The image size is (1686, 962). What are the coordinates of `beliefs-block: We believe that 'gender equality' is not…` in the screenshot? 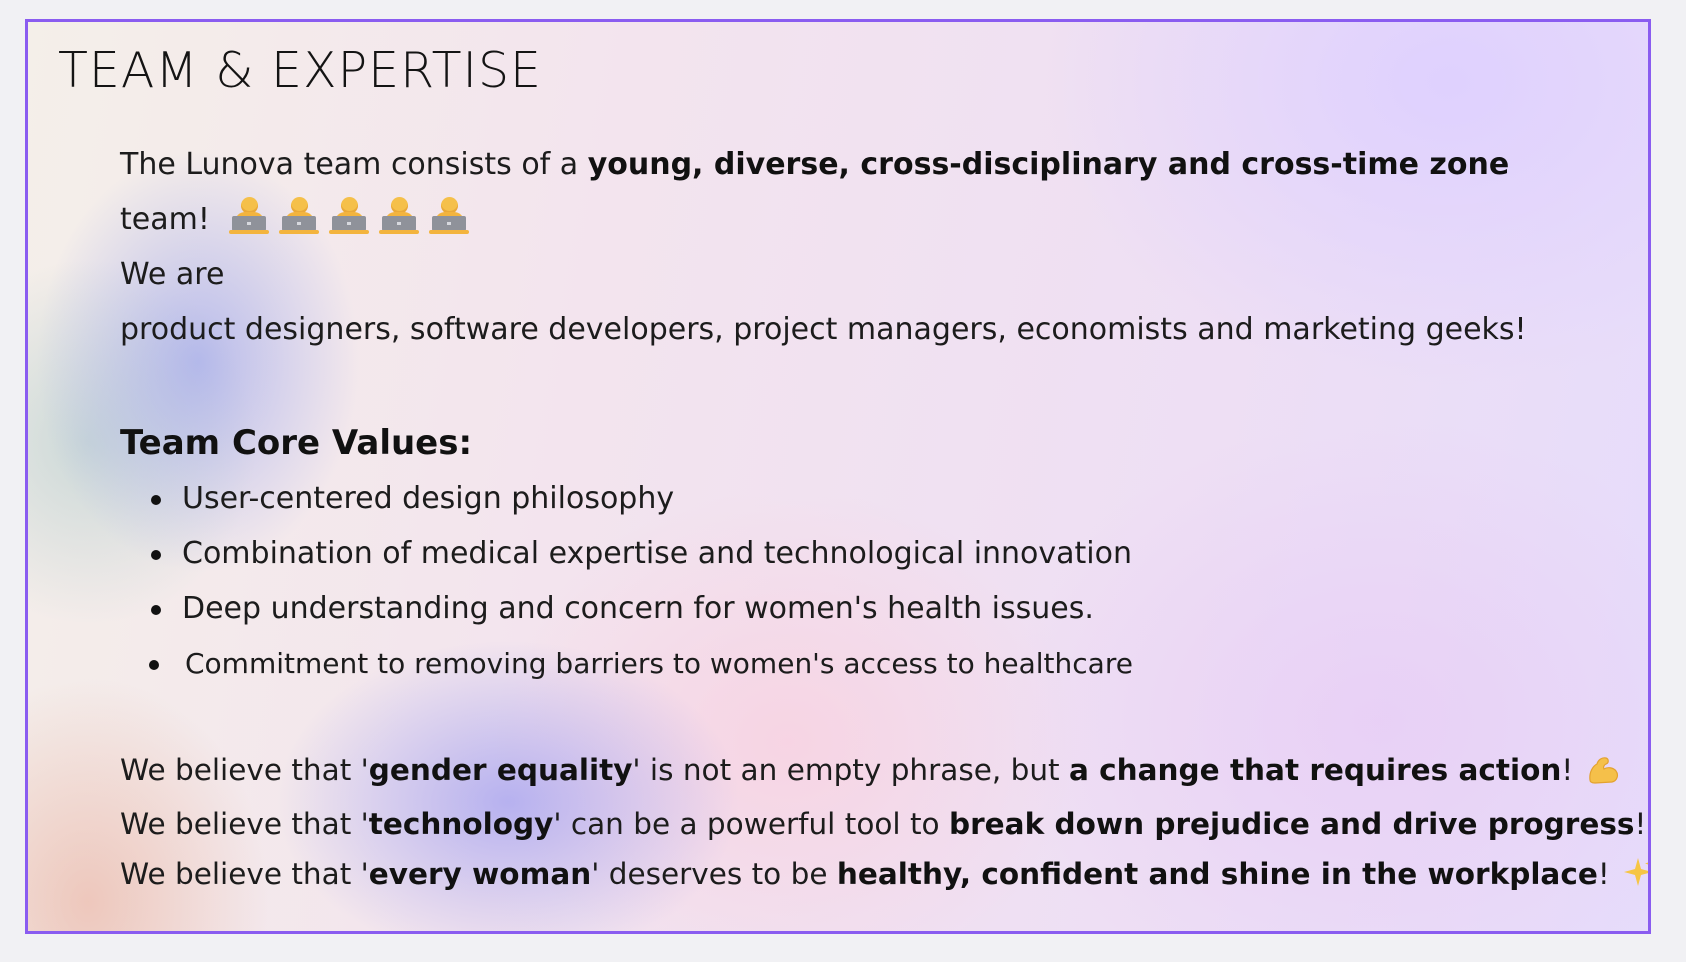 It's located at (884, 824).